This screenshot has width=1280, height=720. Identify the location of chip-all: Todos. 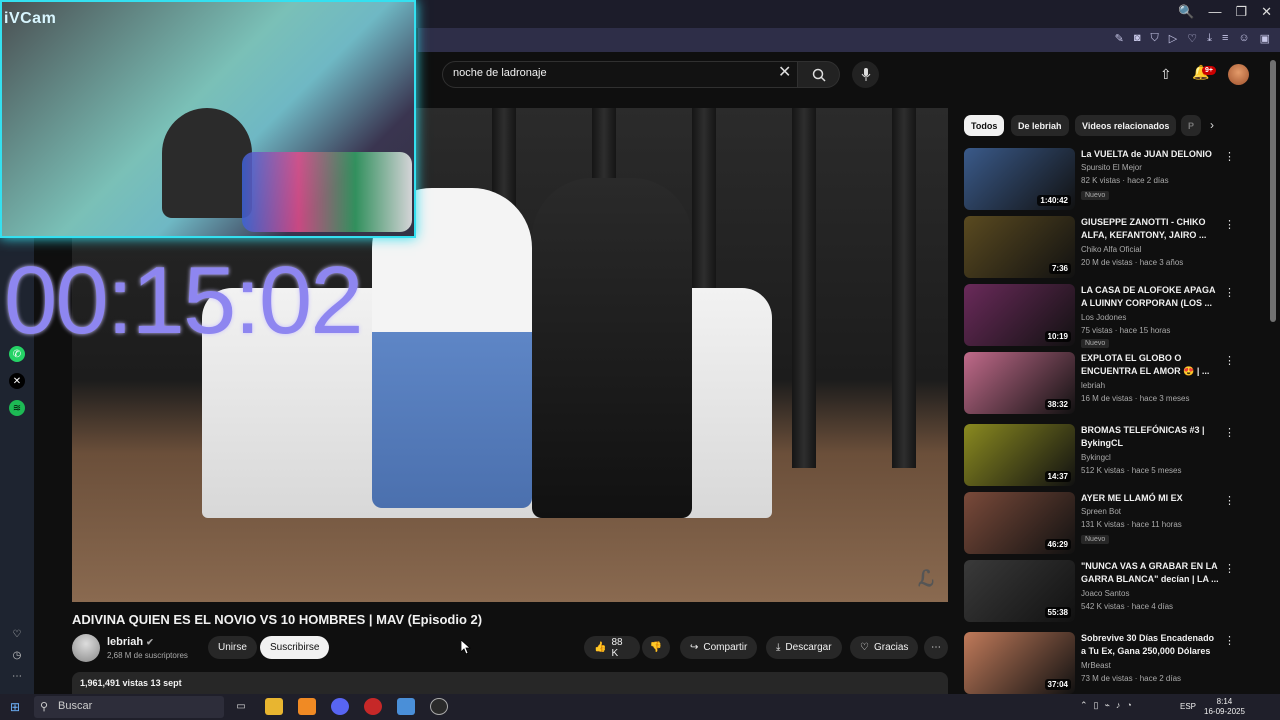
(984, 125).